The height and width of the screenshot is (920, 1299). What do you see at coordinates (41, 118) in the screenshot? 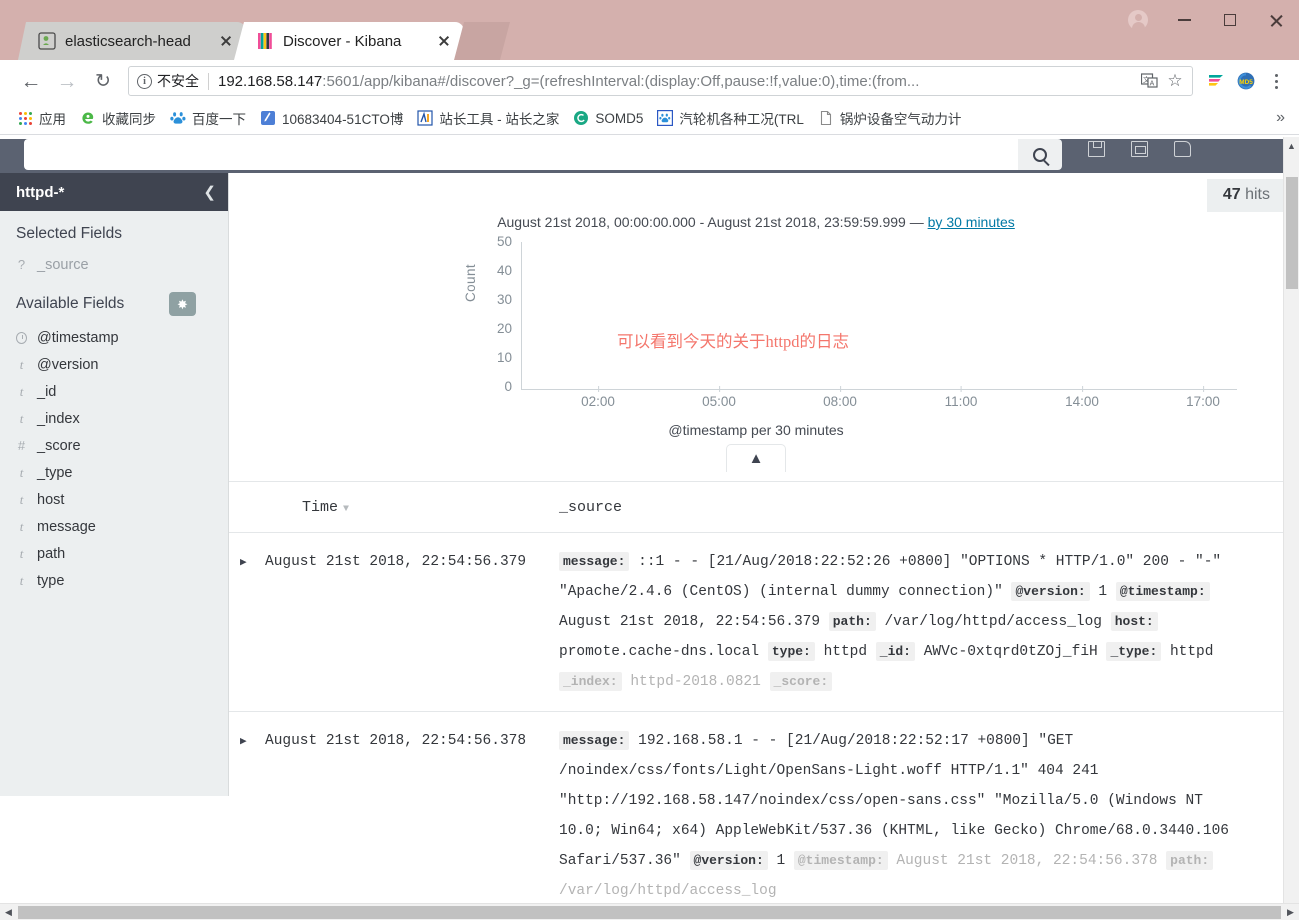
I see `bookmark-apps: 应用` at bounding box center [41, 118].